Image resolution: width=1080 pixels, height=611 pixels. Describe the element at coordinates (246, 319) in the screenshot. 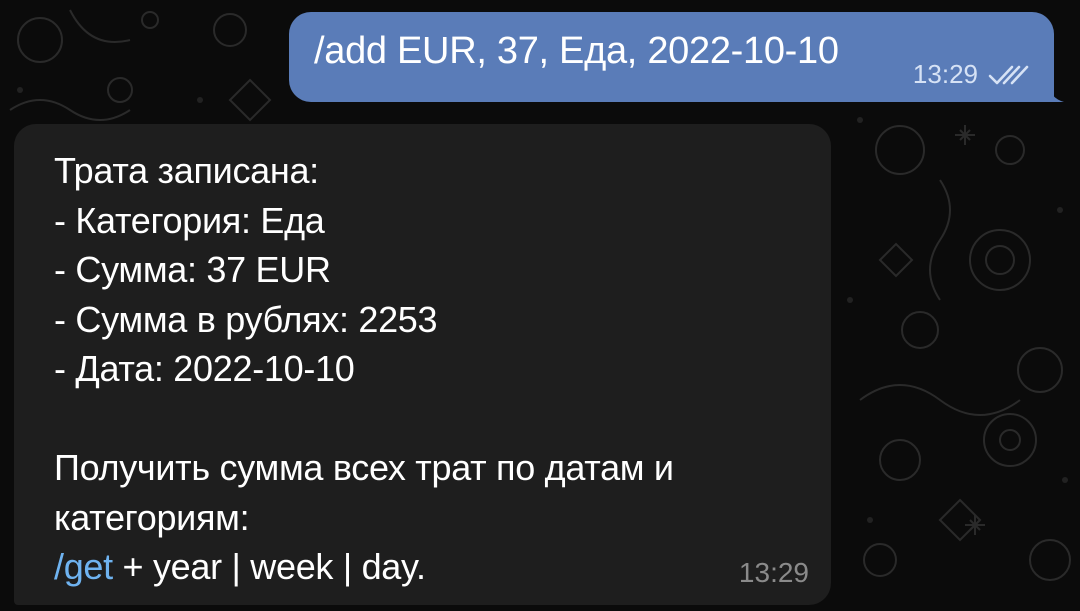

I see `message-line: - Сумма в рублях: 2253` at that location.